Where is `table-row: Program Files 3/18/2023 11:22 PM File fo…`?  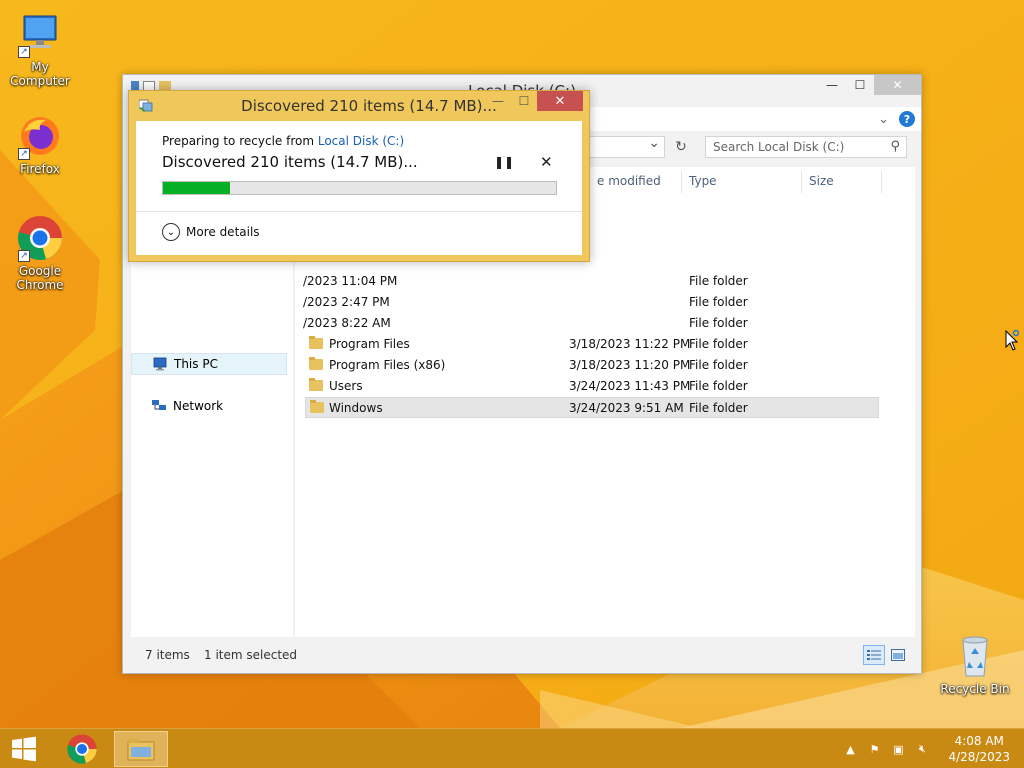
table-row: Program Files 3/18/2023 11:22 PM File fo… is located at coordinates (592, 344).